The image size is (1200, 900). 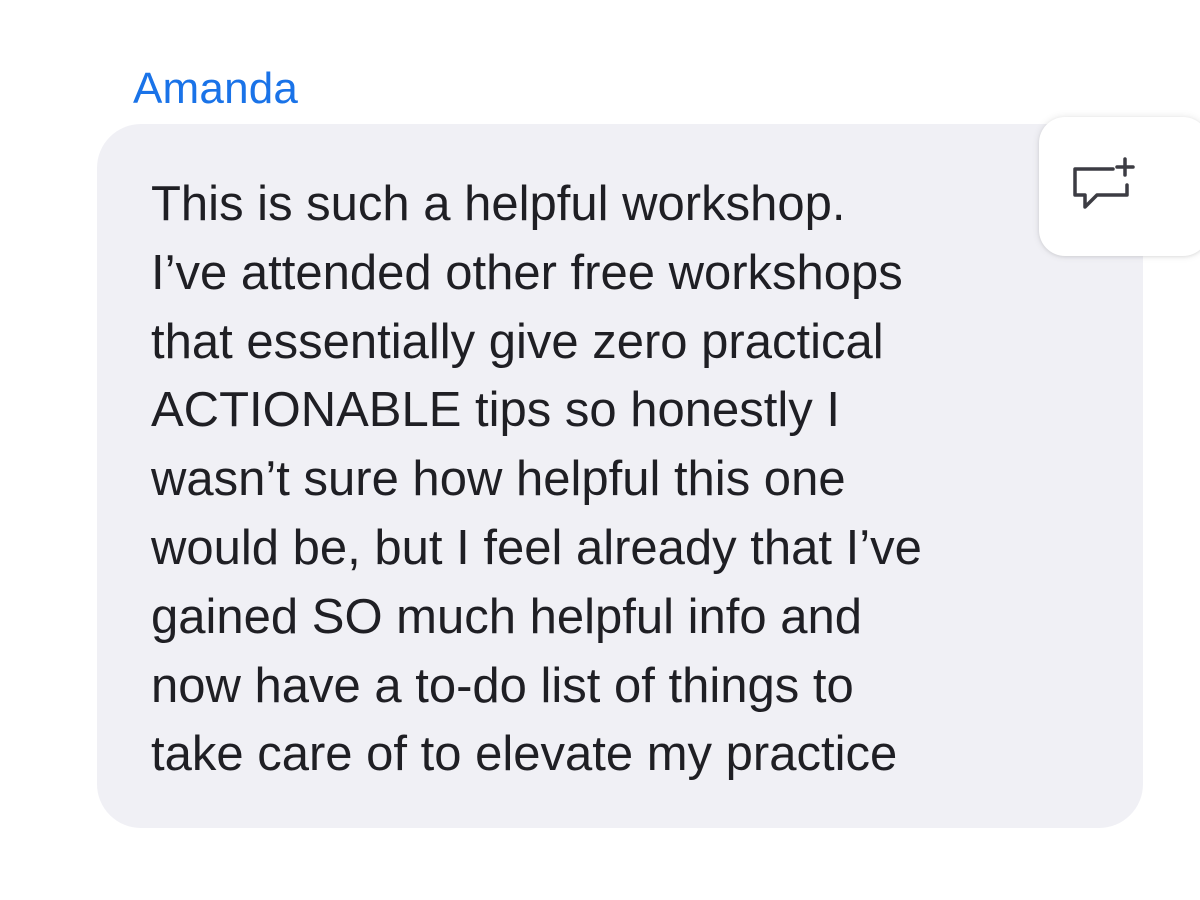 What do you see at coordinates (1104, 183) in the screenshot?
I see `comment-plus-icon` at bounding box center [1104, 183].